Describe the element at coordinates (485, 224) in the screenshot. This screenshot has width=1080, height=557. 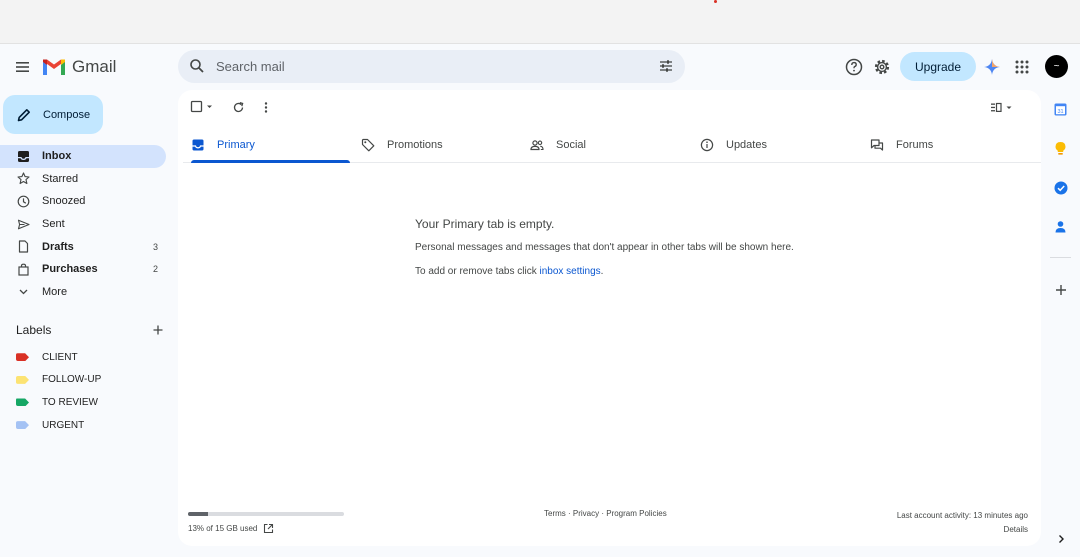
I see `empty-state-title: Your Primary tab is empty.` at that location.